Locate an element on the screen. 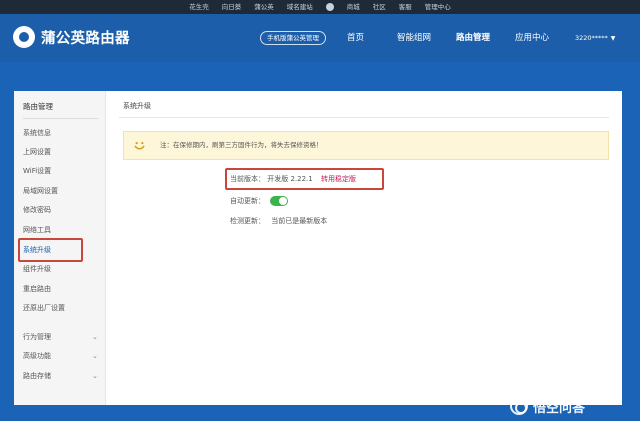 This screenshot has width=640, height=421. title-divider is located at coordinates (364, 117).